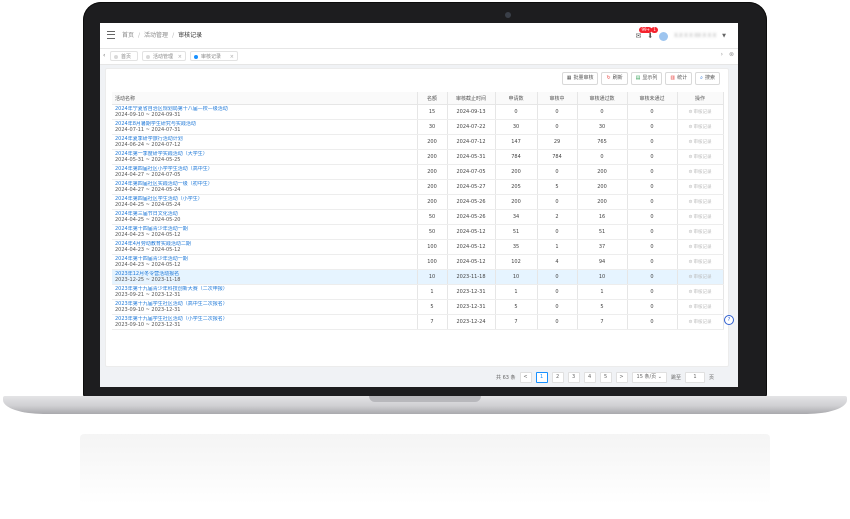  Describe the element at coordinates (128, 35) in the screenshot. I see `breadcrumb-home: 首页` at that location.